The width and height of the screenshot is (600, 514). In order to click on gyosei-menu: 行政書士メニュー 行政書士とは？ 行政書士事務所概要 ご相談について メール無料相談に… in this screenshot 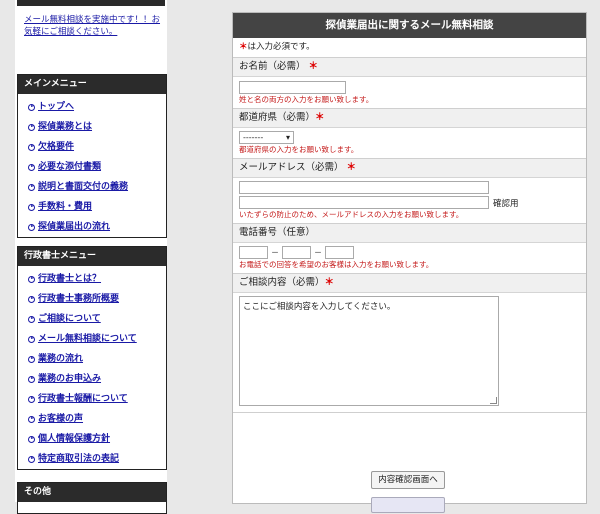, I will do `click(92, 358)`.